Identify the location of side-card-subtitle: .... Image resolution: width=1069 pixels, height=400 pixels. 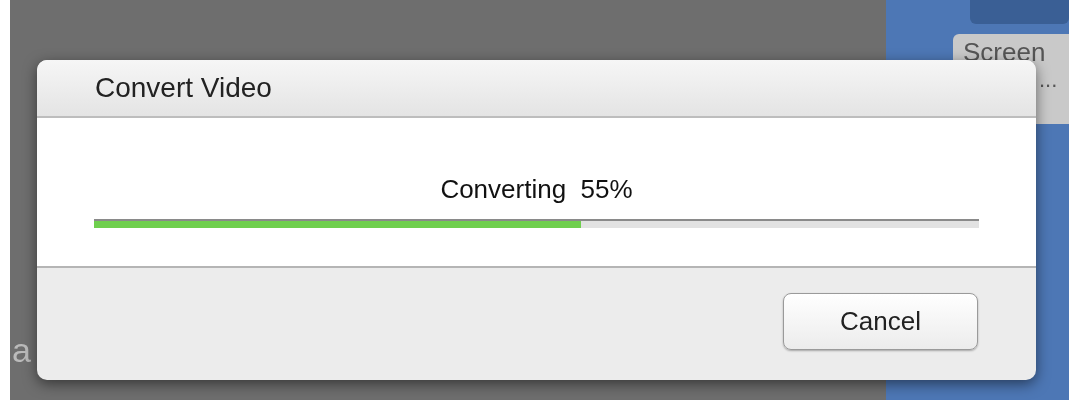
(1048, 80).